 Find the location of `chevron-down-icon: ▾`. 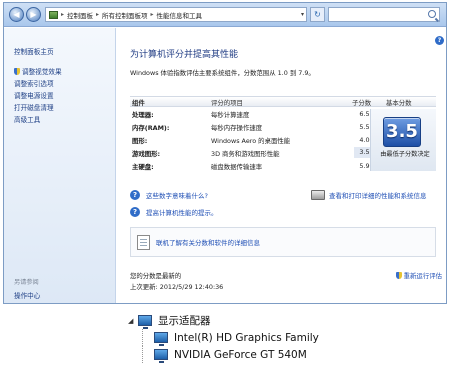

chevron-down-icon: ▾ is located at coordinates (302, 14).